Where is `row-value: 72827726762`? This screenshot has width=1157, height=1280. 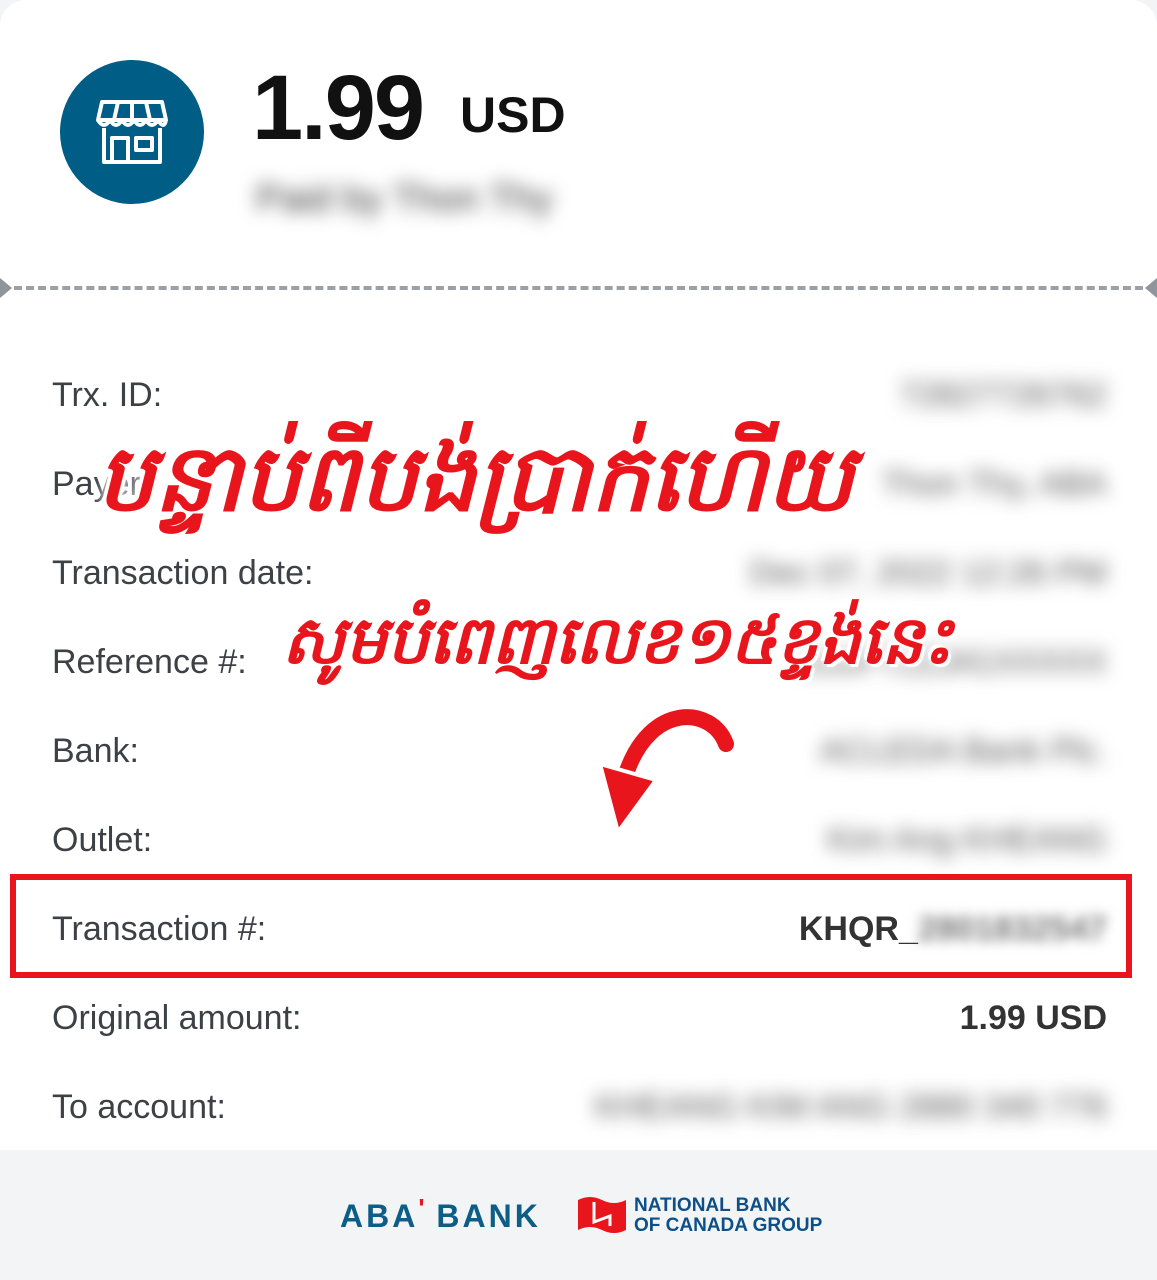
row-value: 72827726762 is located at coordinates (1002, 395).